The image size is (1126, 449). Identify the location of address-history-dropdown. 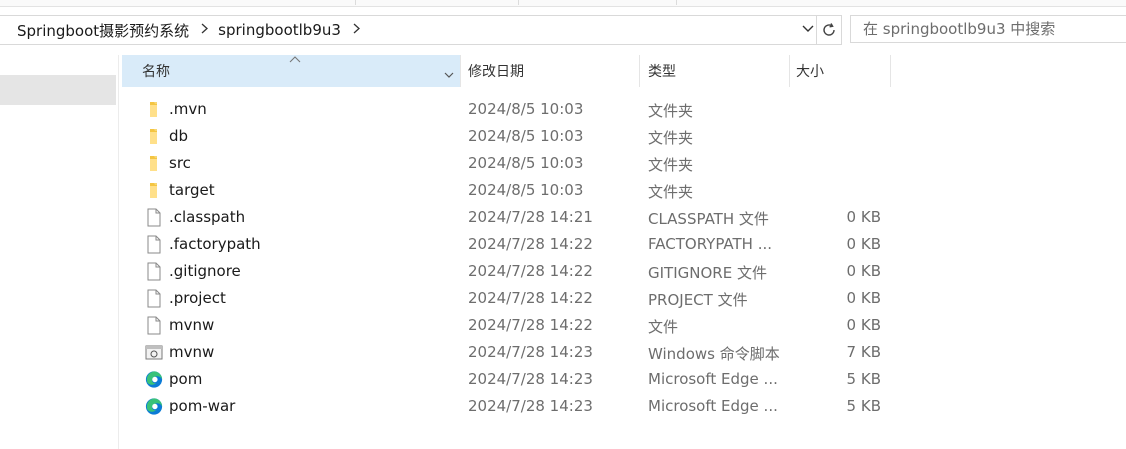
(808, 29).